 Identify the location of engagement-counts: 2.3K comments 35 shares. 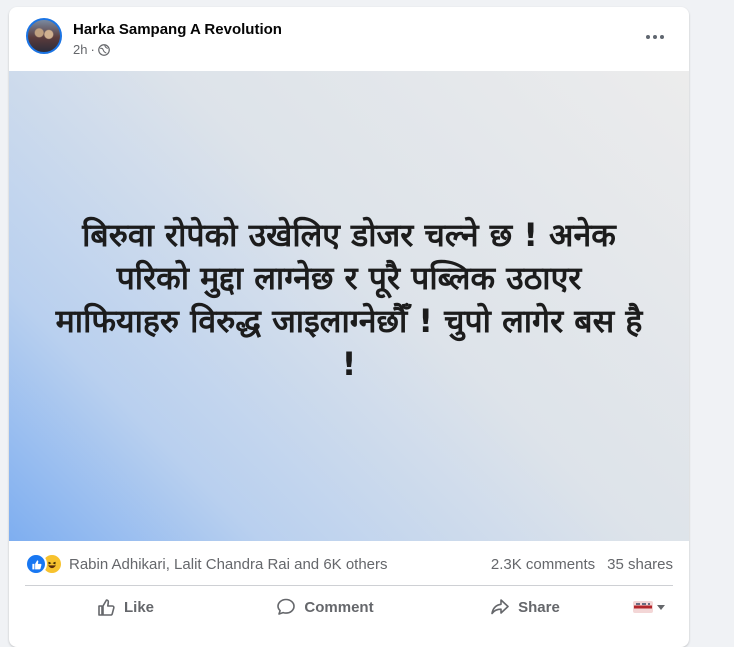
(582, 564).